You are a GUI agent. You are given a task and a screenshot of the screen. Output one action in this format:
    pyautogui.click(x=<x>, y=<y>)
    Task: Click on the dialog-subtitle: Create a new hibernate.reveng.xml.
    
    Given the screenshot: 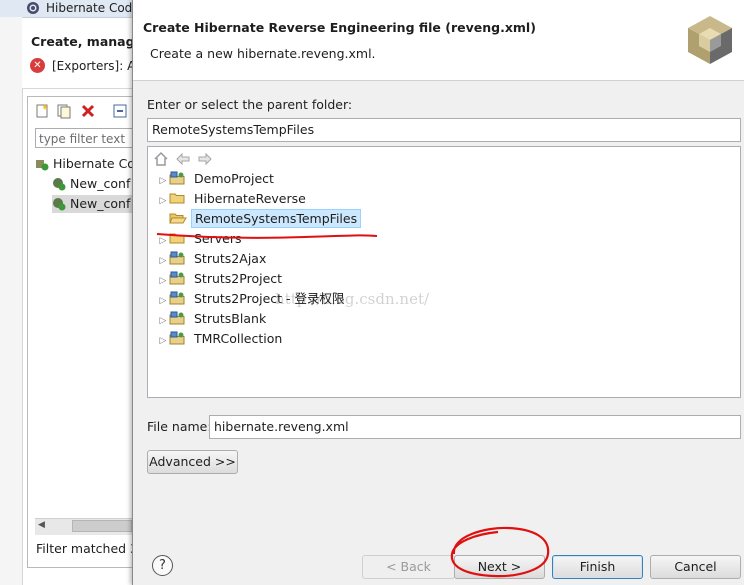 What is the action you would take?
    pyautogui.click(x=263, y=53)
    